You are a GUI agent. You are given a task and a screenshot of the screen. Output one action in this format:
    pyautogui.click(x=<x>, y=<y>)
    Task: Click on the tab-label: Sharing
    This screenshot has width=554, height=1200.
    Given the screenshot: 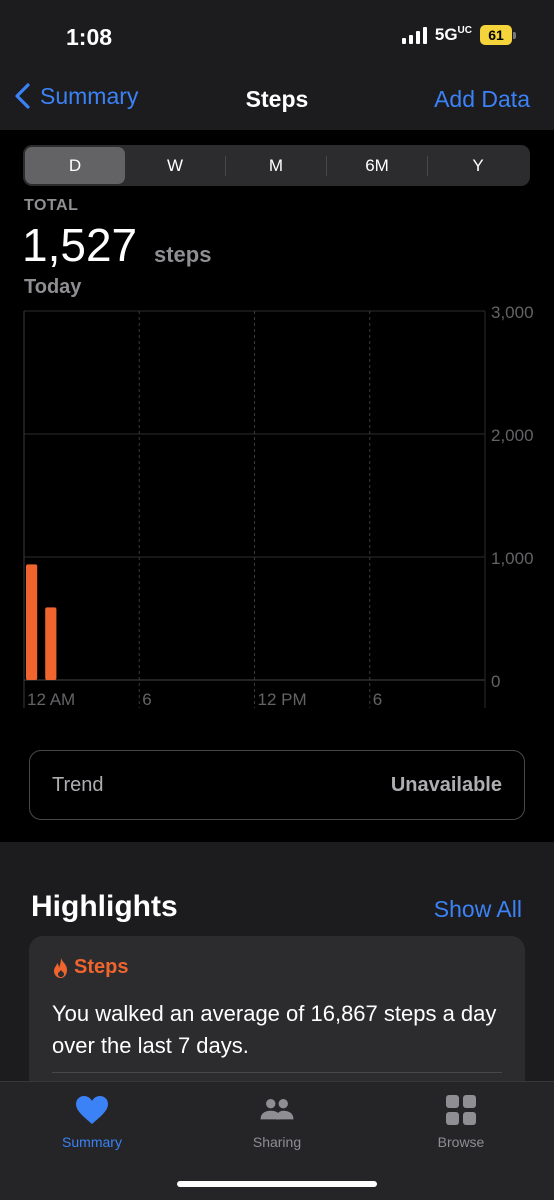 What is the action you would take?
    pyautogui.click(x=277, y=1142)
    